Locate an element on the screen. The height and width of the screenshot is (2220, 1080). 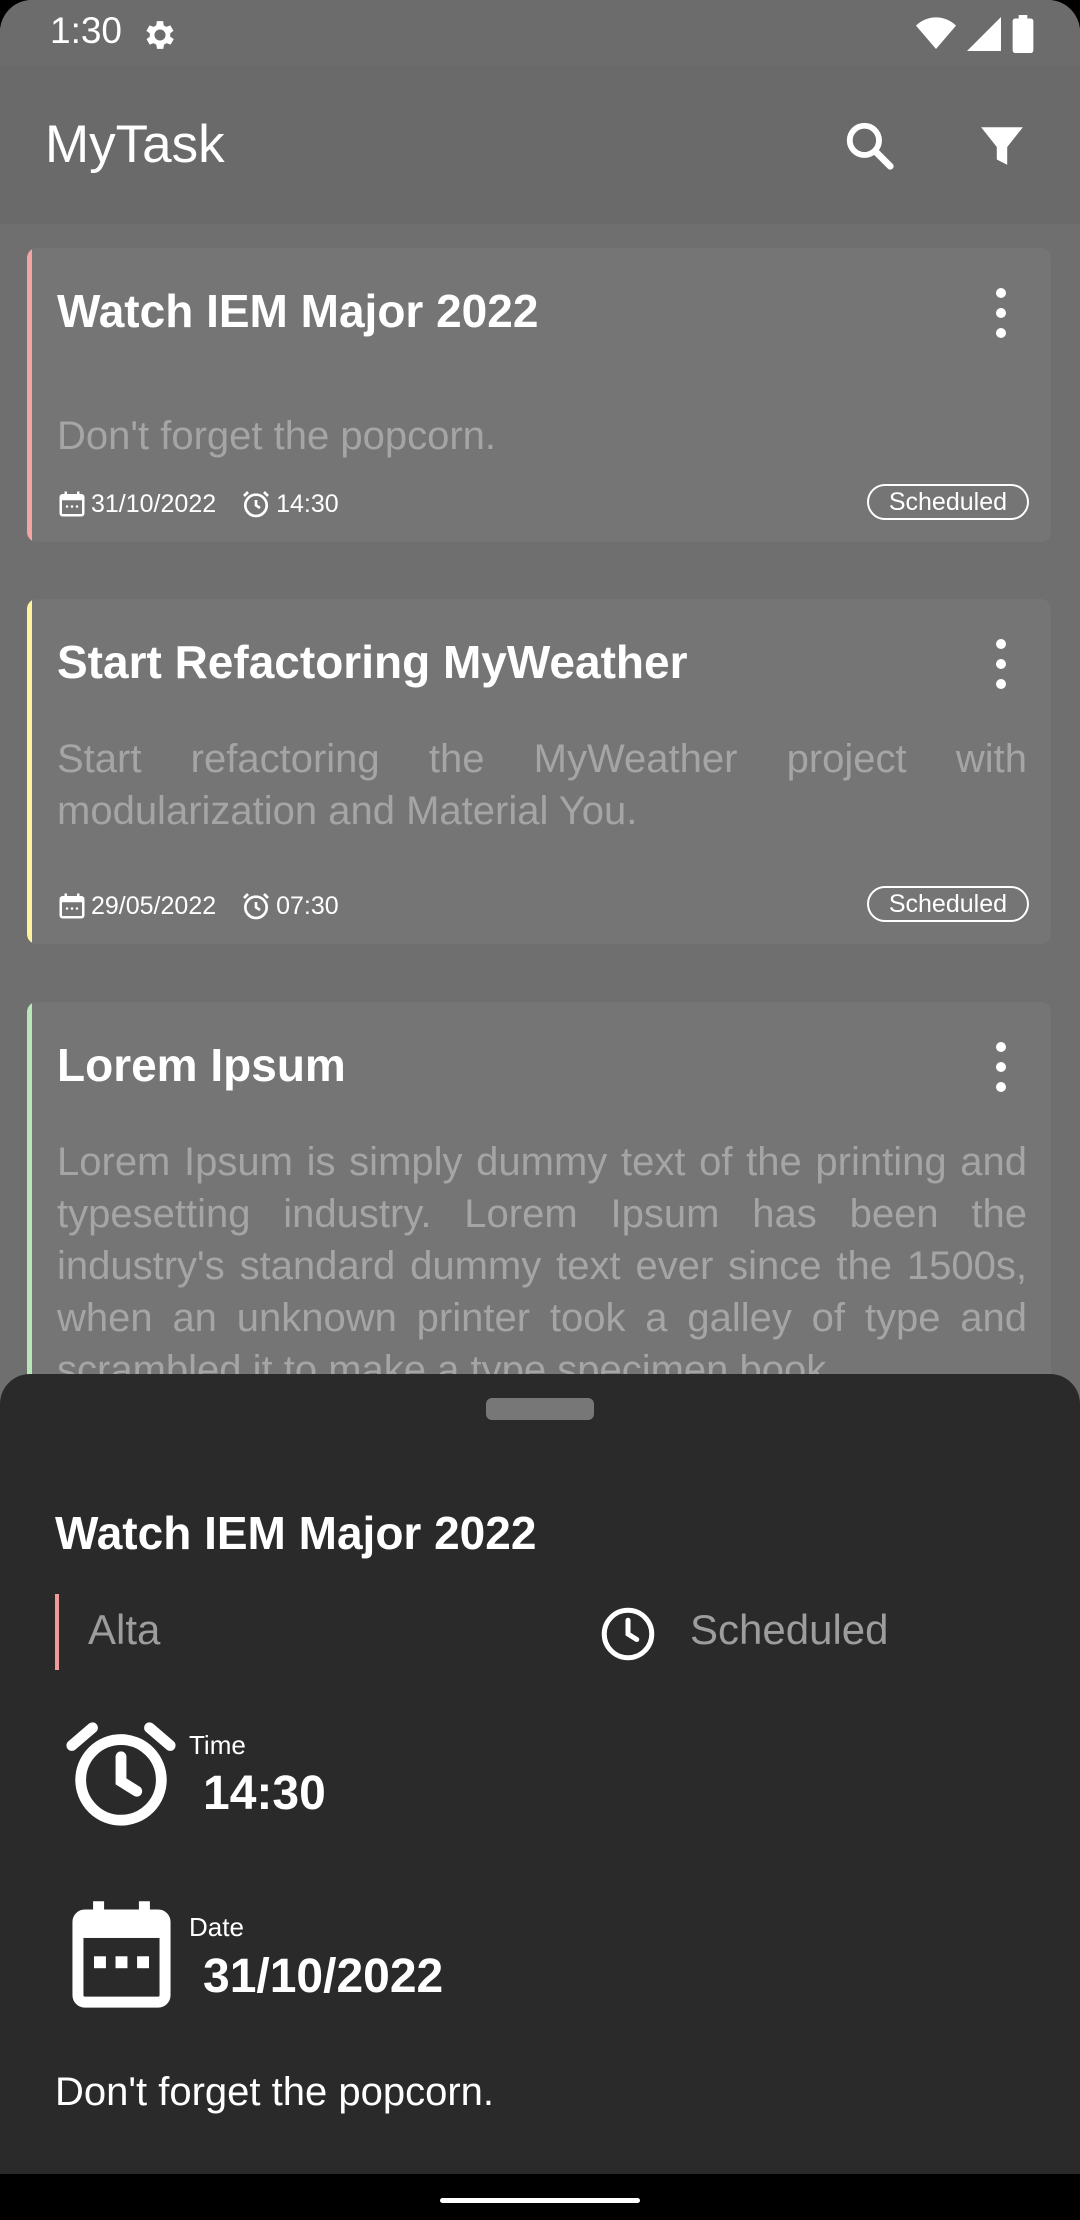
priority-indicator is located at coordinates (57, 1632).